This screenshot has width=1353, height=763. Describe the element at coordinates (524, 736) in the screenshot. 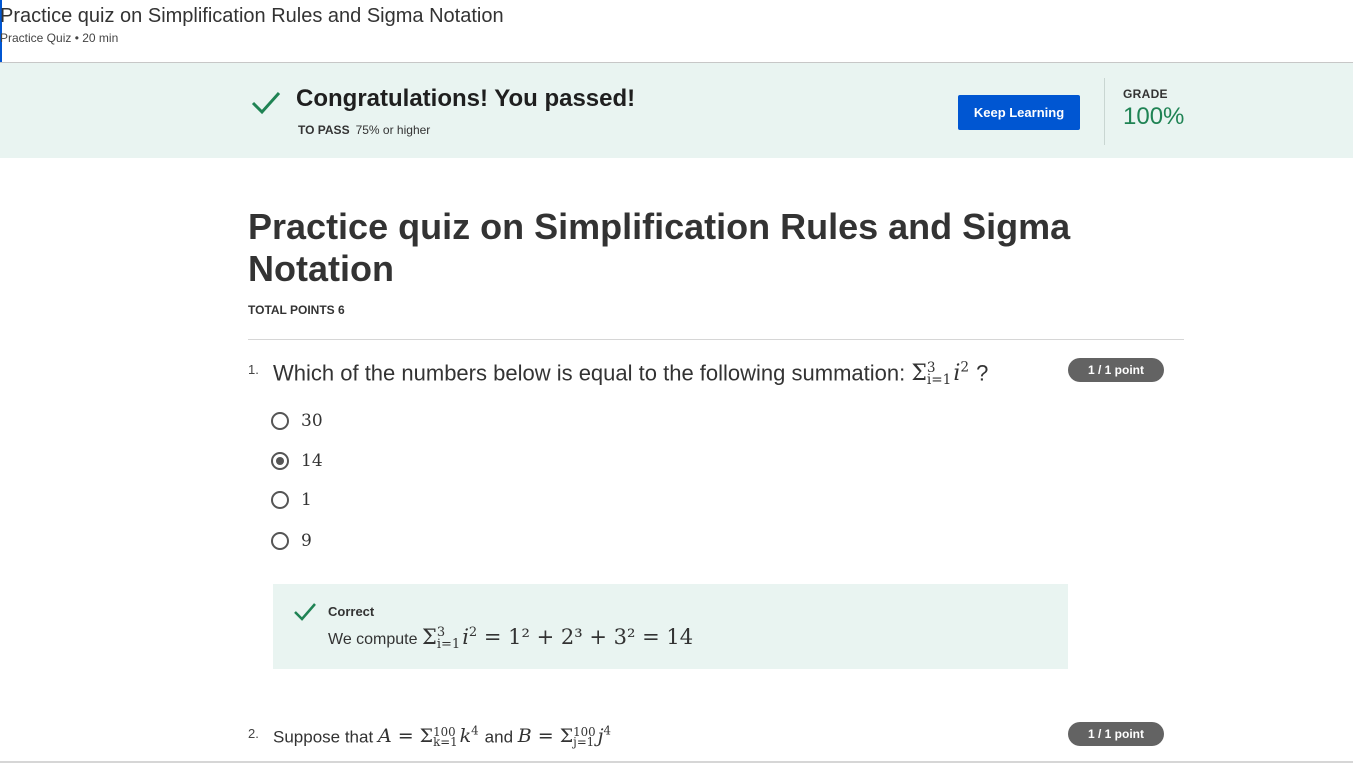

I see `b-variable: B` at that location.